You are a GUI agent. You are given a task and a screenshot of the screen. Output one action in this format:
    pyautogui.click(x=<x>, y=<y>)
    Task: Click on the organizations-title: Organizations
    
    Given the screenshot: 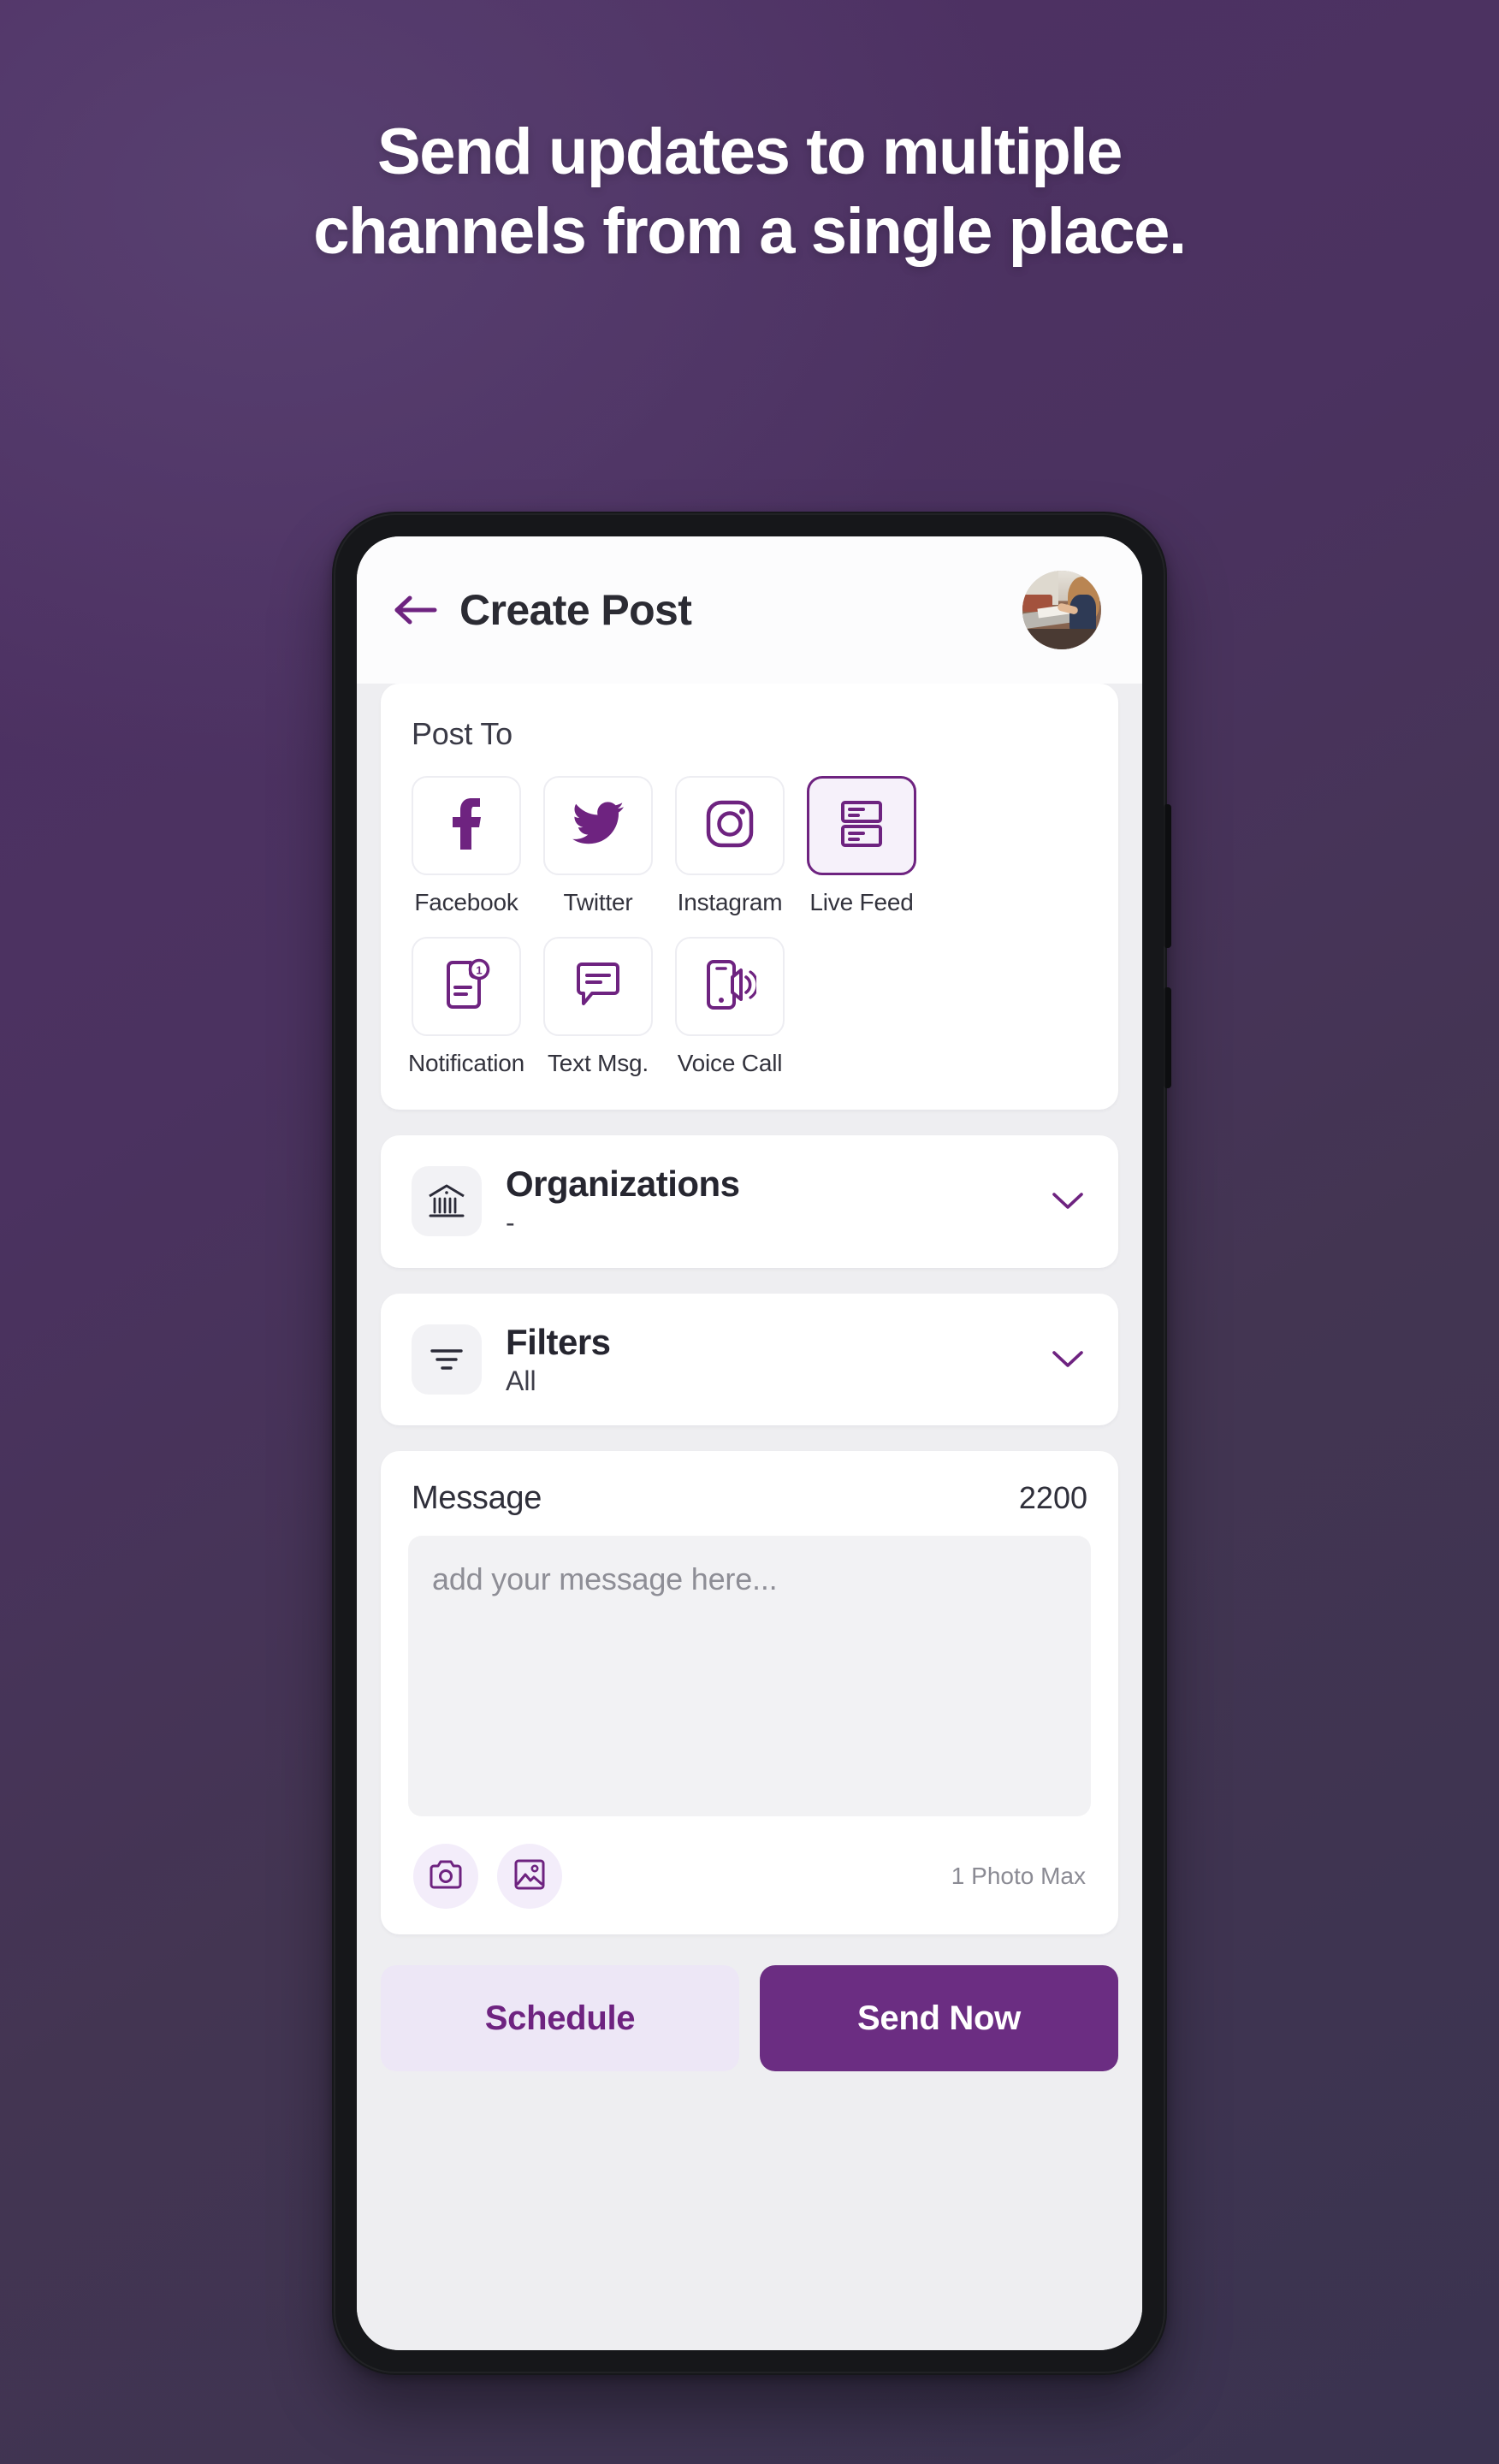 What is the action you would take?
    pyautogui.click(x=623, y=1184)
    